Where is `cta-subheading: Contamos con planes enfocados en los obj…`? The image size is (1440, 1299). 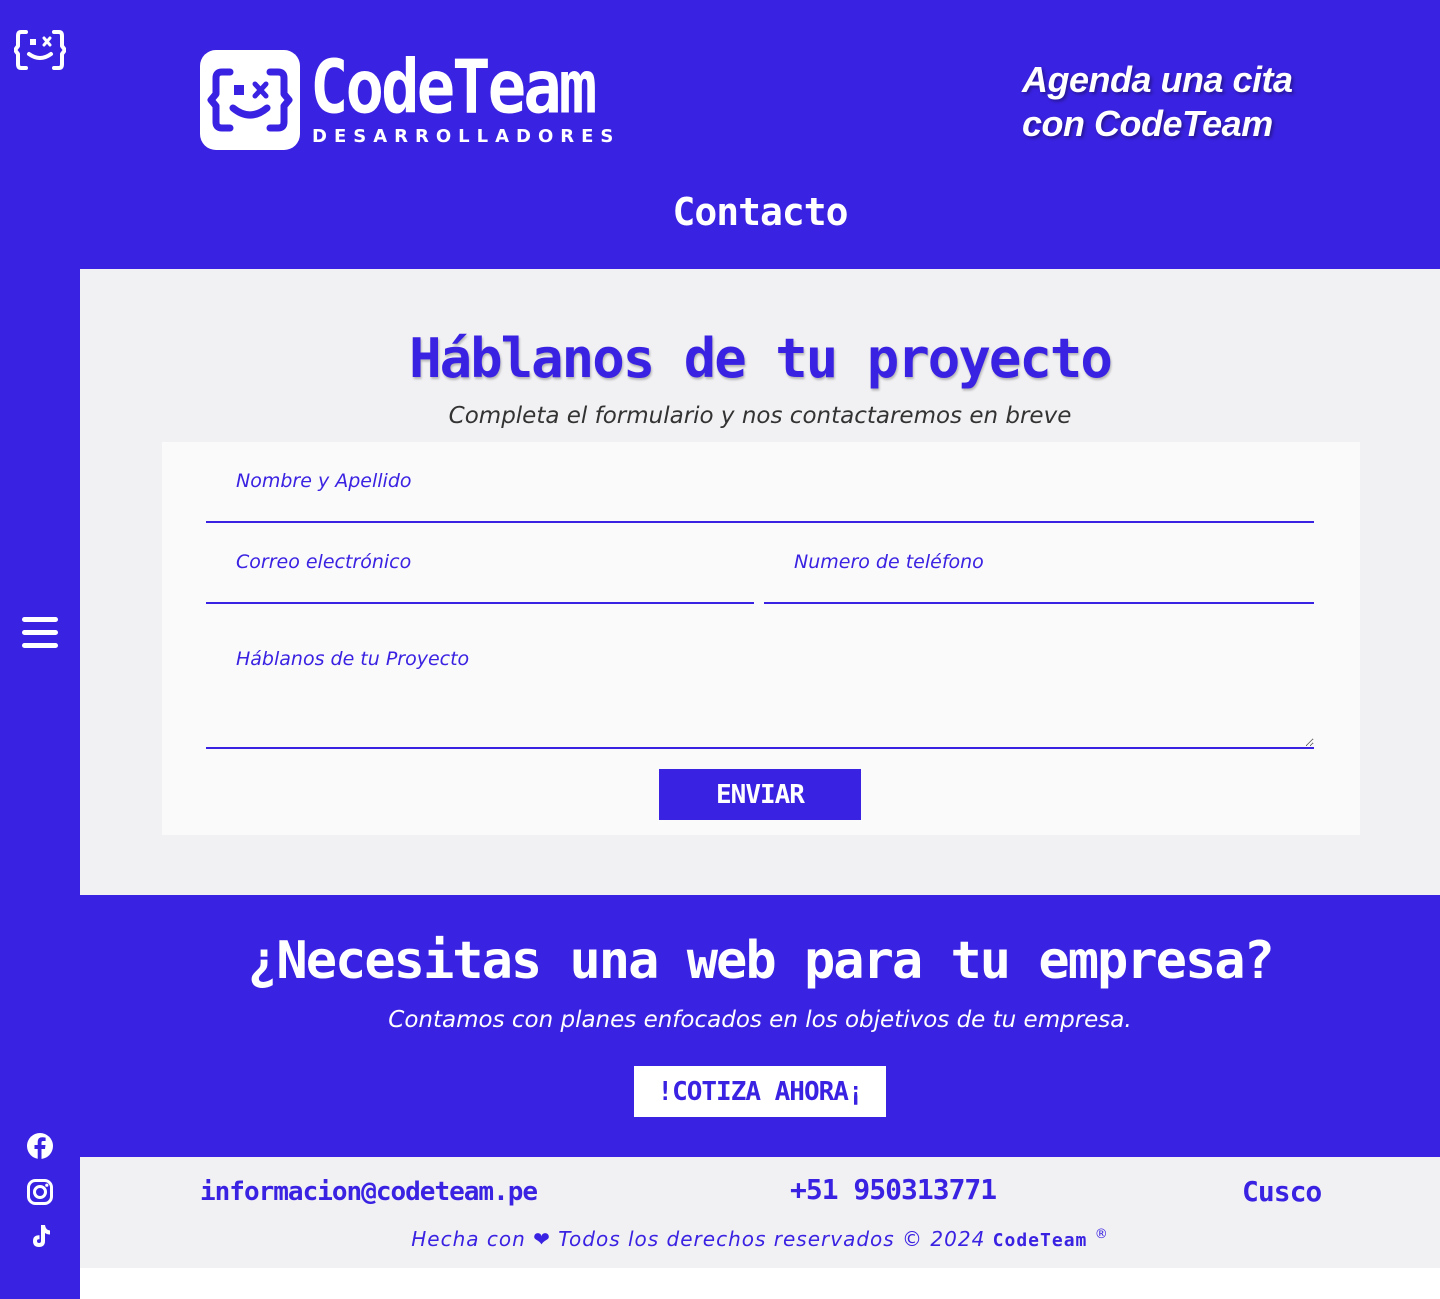
cta-subheading: Contamos con planes enfocados en los obj… is located at coordinates (760, 1020).